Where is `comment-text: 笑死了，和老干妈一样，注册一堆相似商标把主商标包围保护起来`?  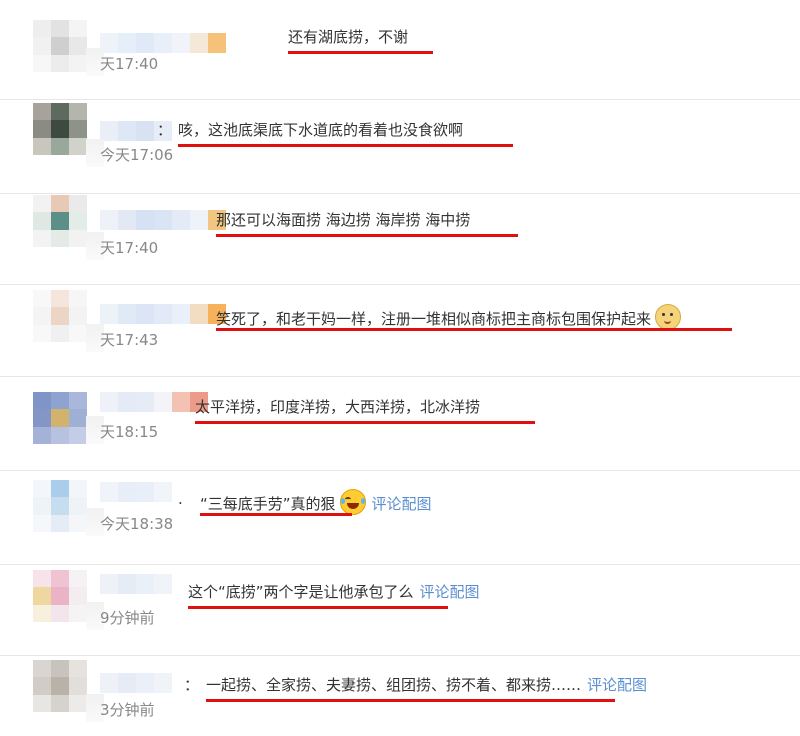 comment-text: 笑死了，和老干妈一样，注册一堆相似商标把主商标包围保护起来 is located at coordinates (449, 317).